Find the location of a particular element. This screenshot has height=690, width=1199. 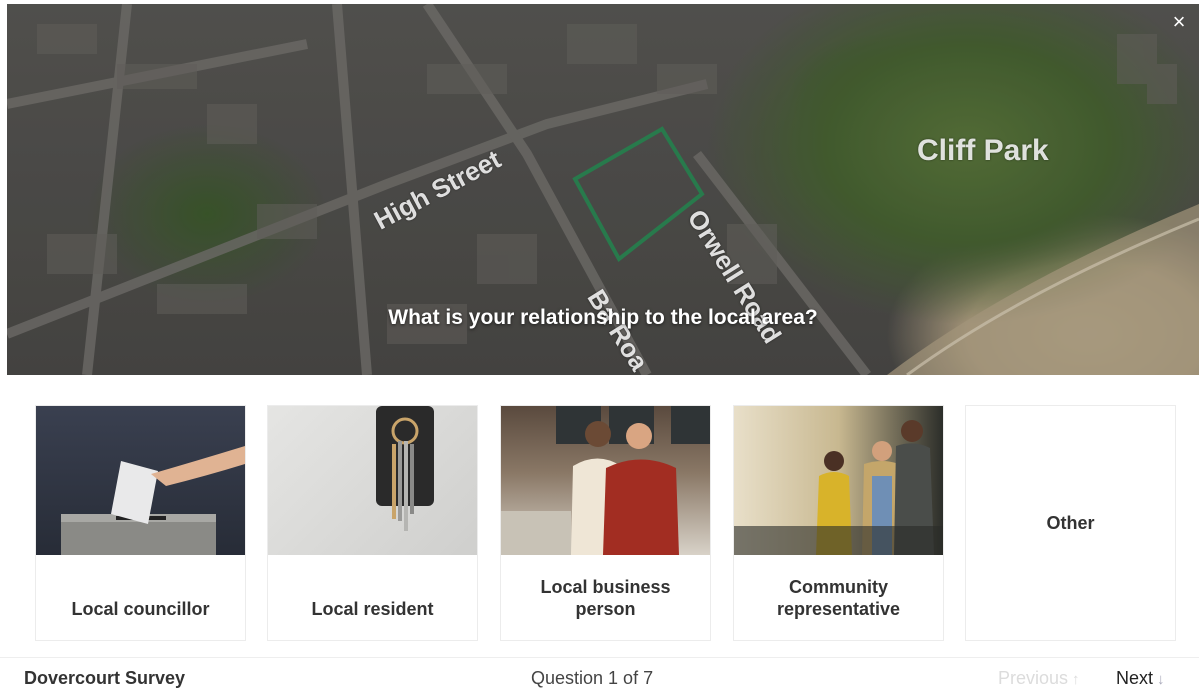

arrow-down-icon: ↓ is located at coordinates (1161, 679).